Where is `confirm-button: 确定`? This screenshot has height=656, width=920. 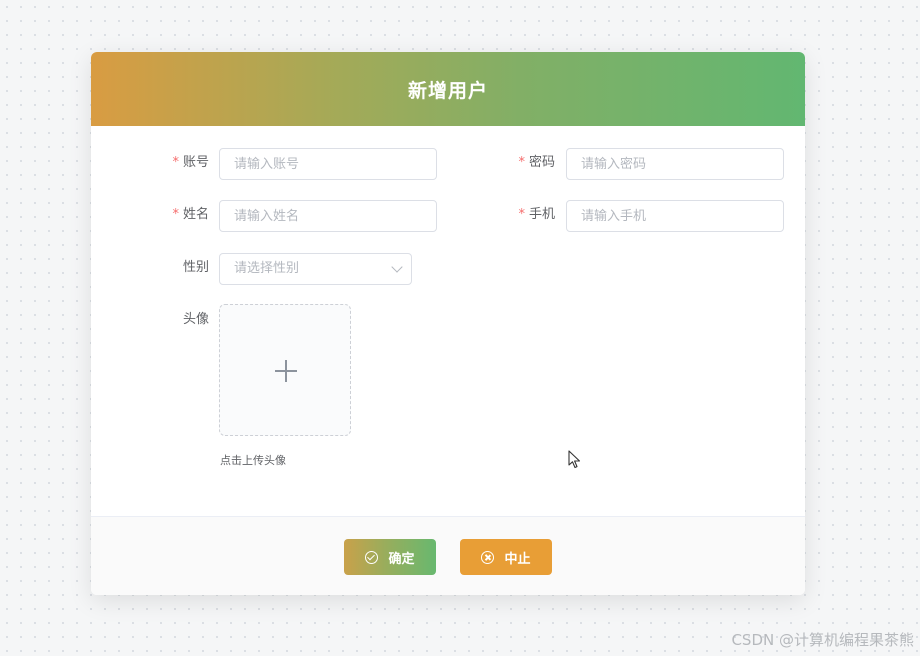 confirm-button: 确定 is located at coordinates (390, 557).